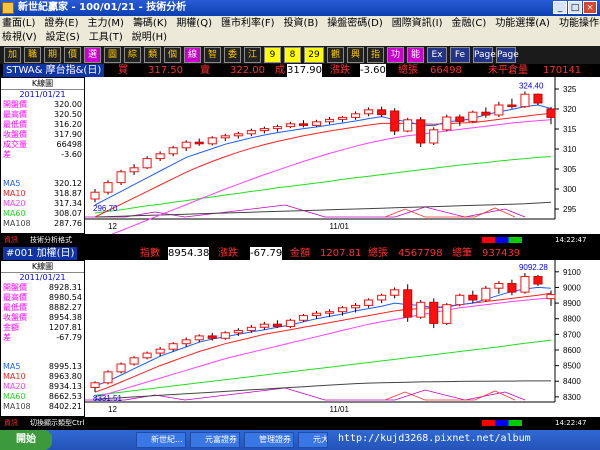 This screenshot has width=600, height=450. I want to click on menu-item: 匯市利率(F), so click(248, 23).